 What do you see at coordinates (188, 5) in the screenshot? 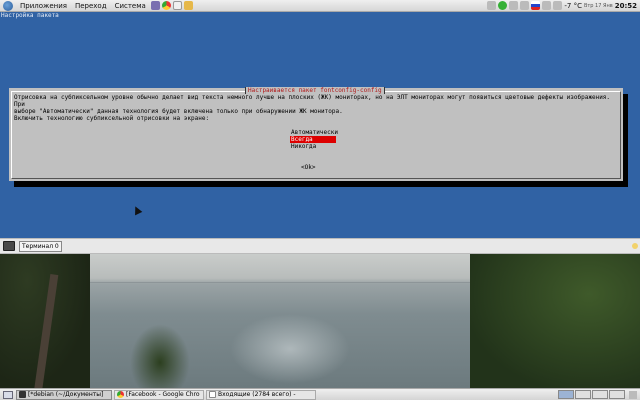
I see `file-manager-launcher-icon` at bounding box center [188, 5].